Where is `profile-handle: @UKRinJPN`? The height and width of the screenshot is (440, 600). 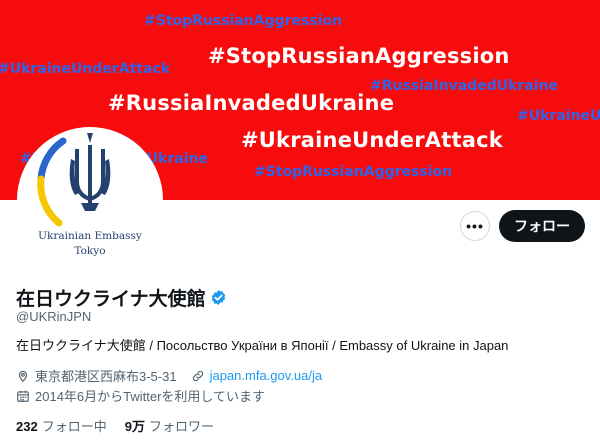 profile-handle: @UKRinJPN is located at coordinates (54, 316).